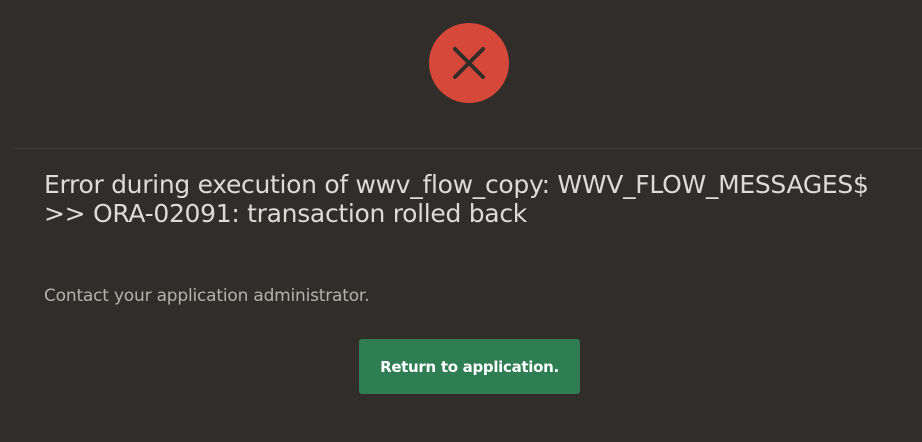 The image size is (922, 442). I want to click on error-message: Contact your application administrator., so click(207, 296).